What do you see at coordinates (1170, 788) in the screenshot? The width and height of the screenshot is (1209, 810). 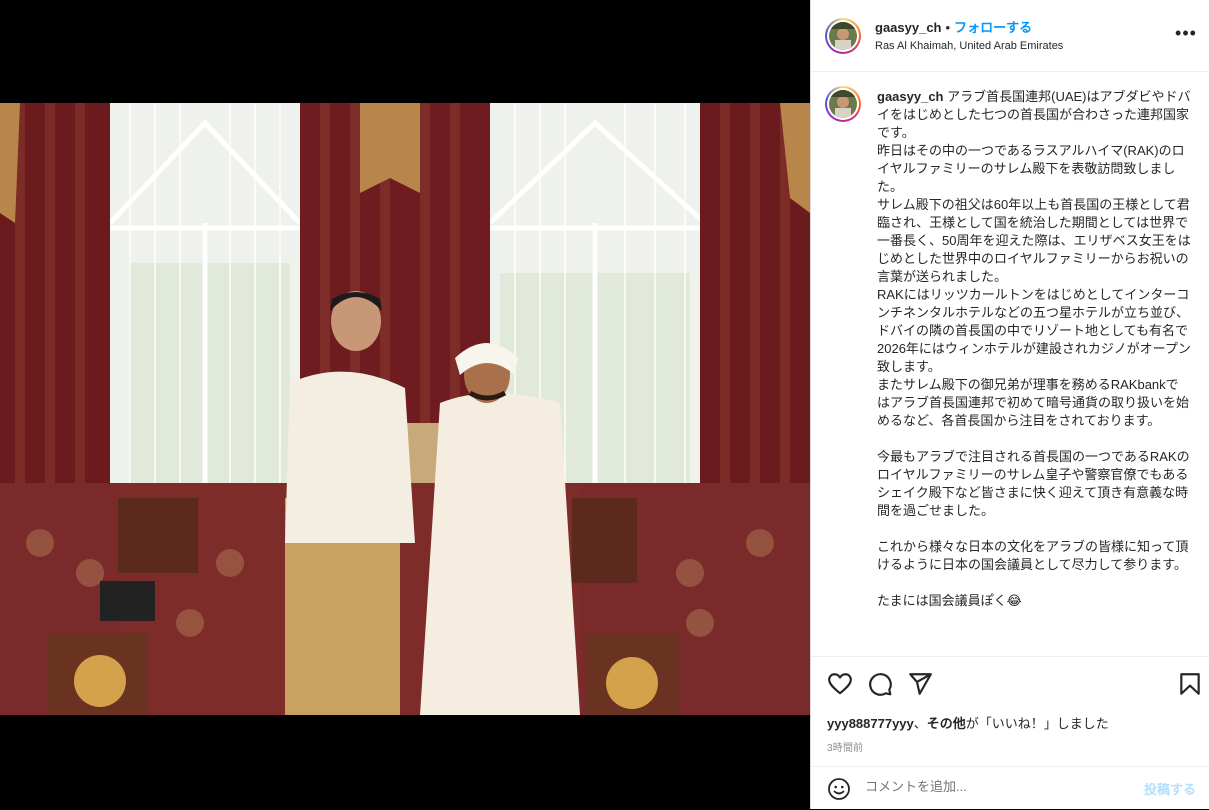 I see `post-comment-button: 投稿する` at bounding box center [1170, 788].